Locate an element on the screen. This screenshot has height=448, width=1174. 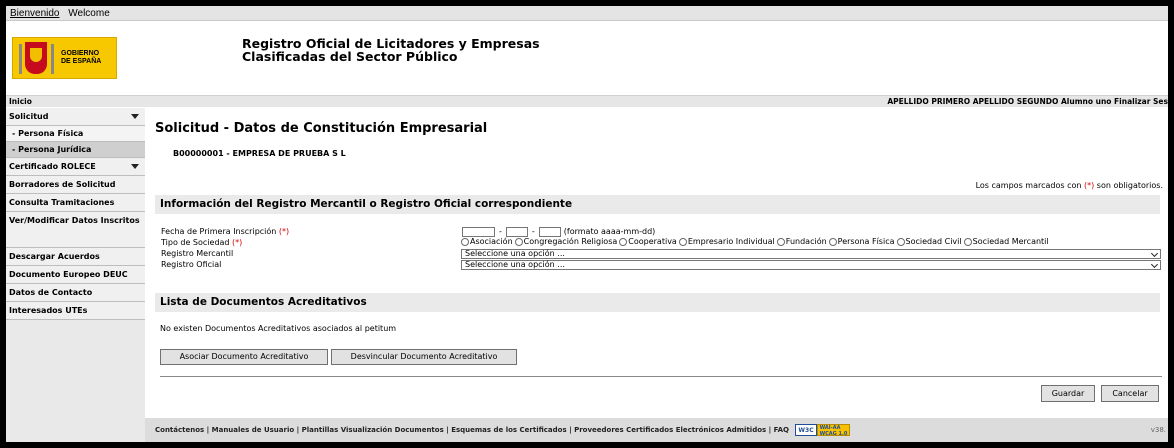
tipo-sociedad-label: Tipo de Sociedad (*) is located at coordinates (201, 242).